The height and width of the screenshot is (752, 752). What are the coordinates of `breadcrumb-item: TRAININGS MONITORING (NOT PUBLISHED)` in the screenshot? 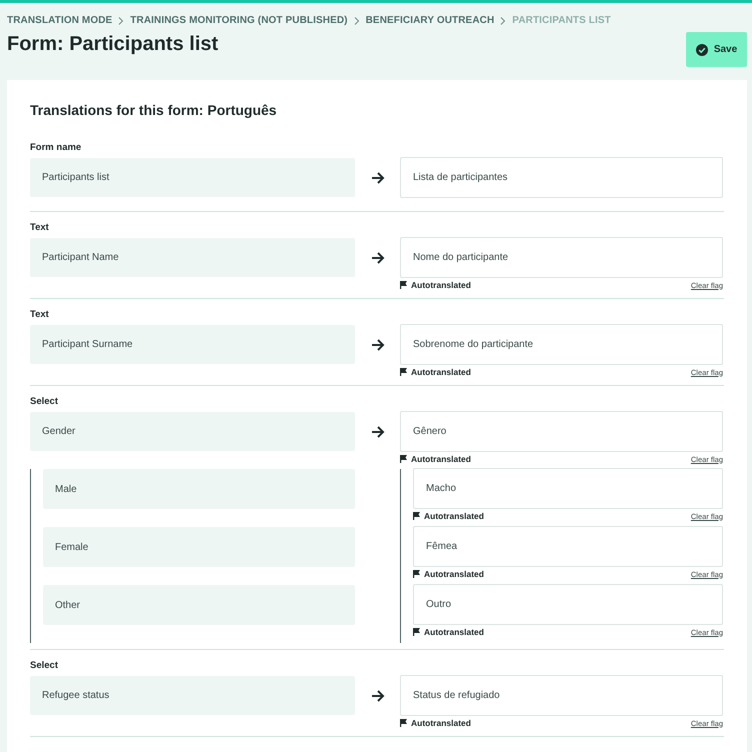 It's located at (239, 20).